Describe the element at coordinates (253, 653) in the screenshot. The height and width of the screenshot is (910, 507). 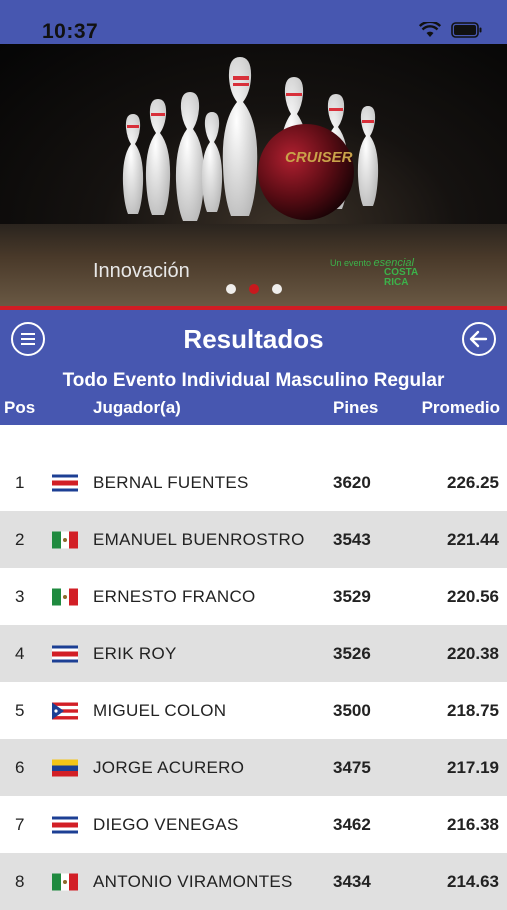
I see `table-row: 4 ERIK ROY 3526 220.38` at that location.